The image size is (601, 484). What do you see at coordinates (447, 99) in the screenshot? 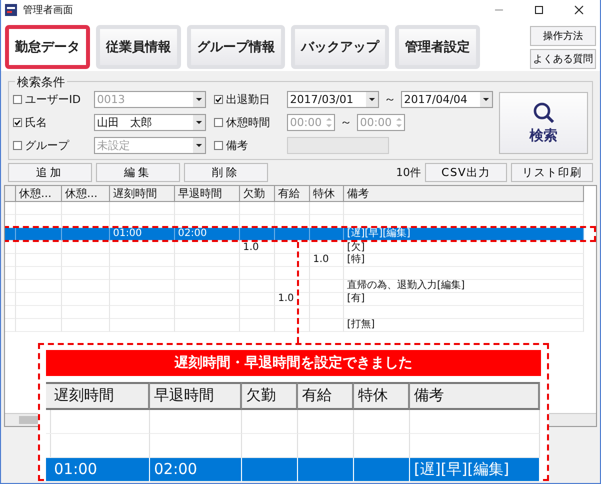
I see `date-picker: 2017/04/04` at bounding box center [447, 99].